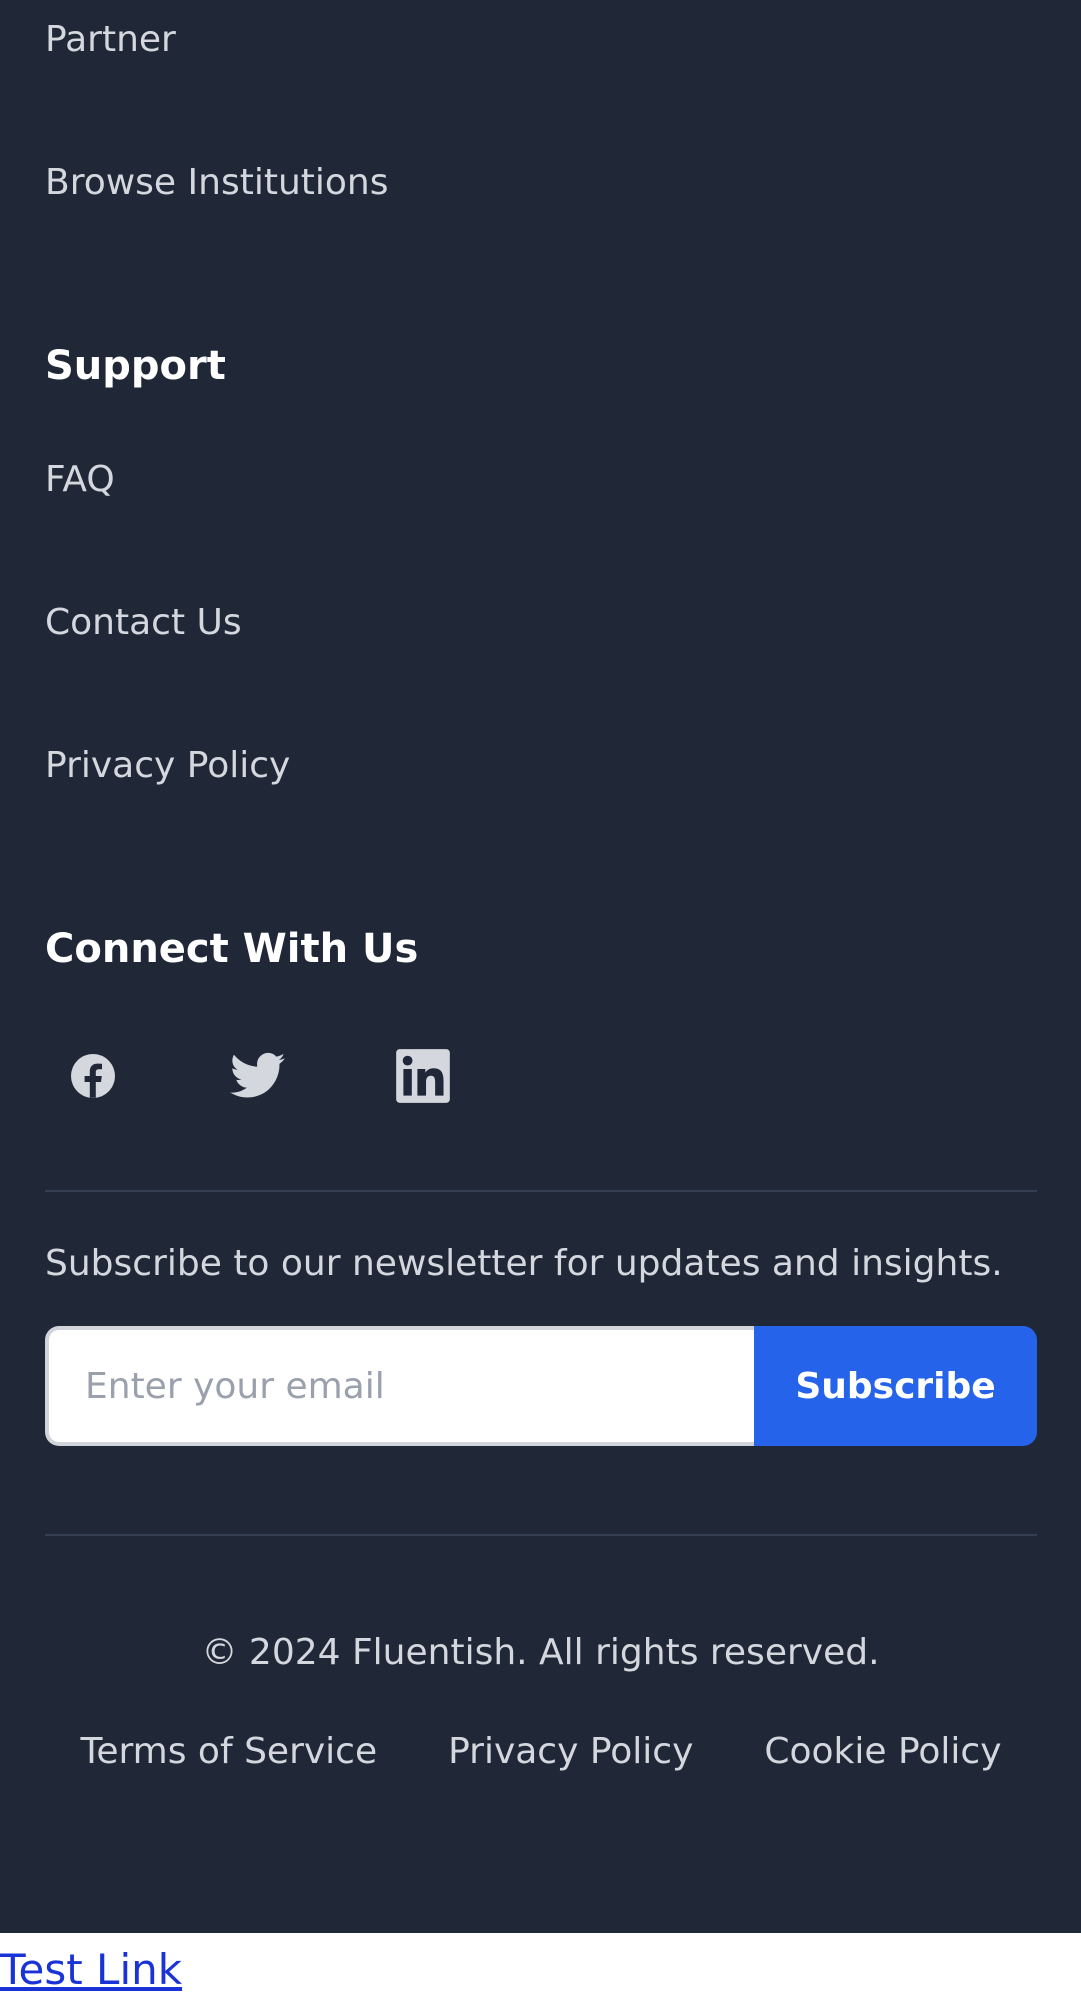 Image resolution: width=1081 pixels, height=1999 pixels. I want to click on footer-link-privacy-policy: Privacy Policy, so click(167, 766).